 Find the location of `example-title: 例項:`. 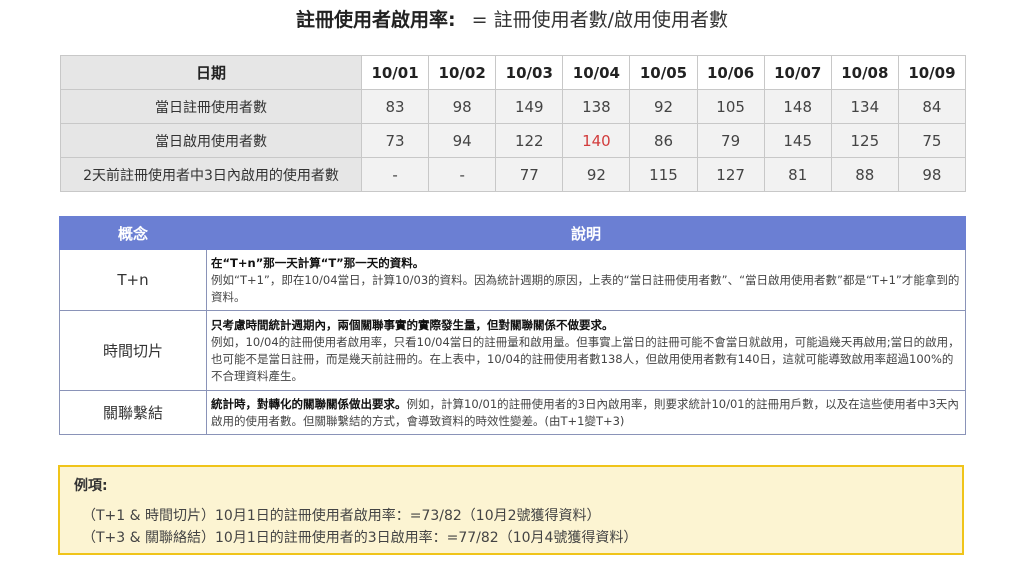

example-title: 例項: is located at coordinates (91, 486).